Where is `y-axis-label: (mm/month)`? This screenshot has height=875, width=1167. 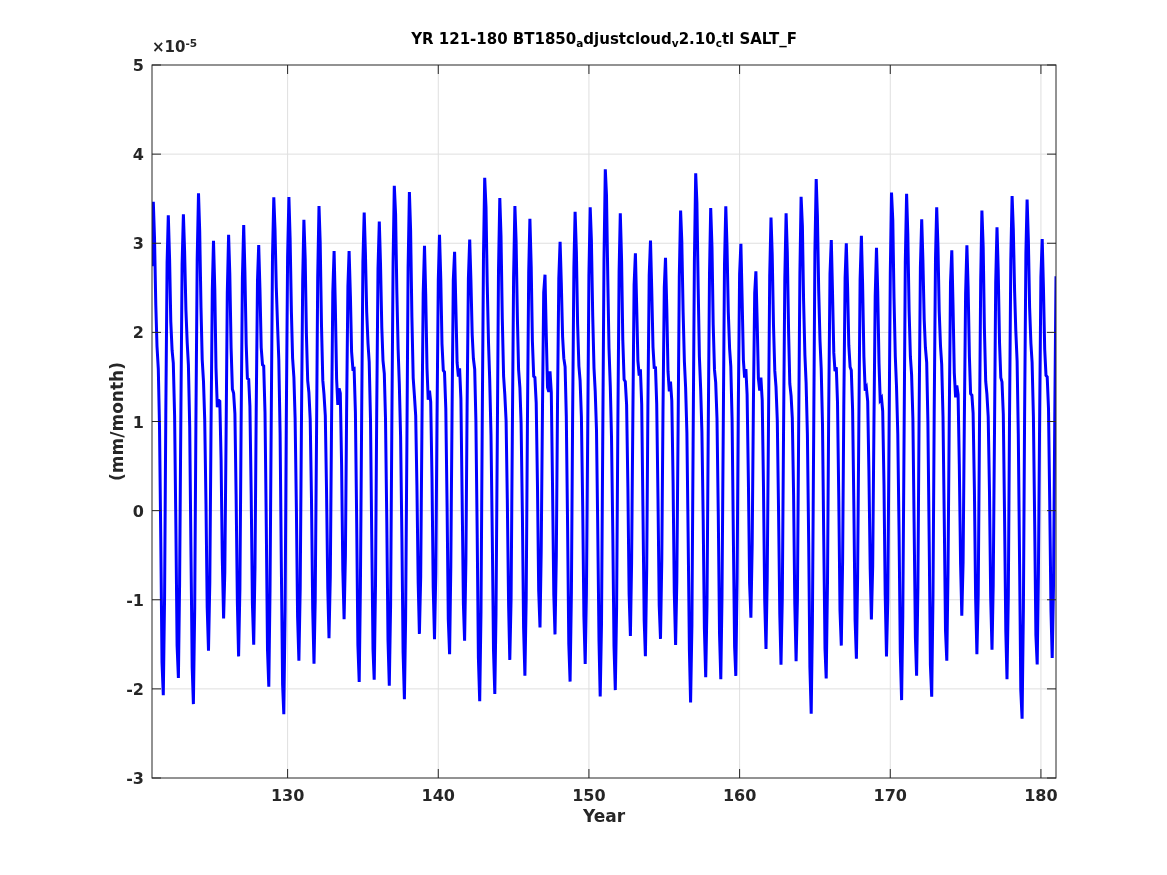 y-axis-label: (mm/month) is located at coordinates (117, 421).